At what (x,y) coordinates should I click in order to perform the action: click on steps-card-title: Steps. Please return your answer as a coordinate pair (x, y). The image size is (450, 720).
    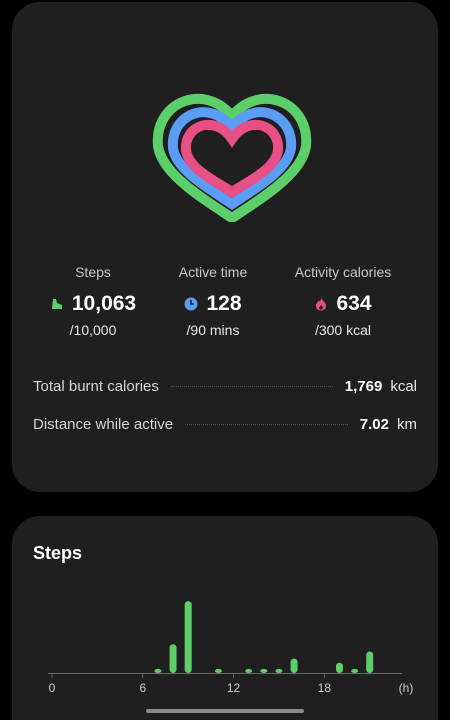
    Looking at the image, I should click on (58, 553).